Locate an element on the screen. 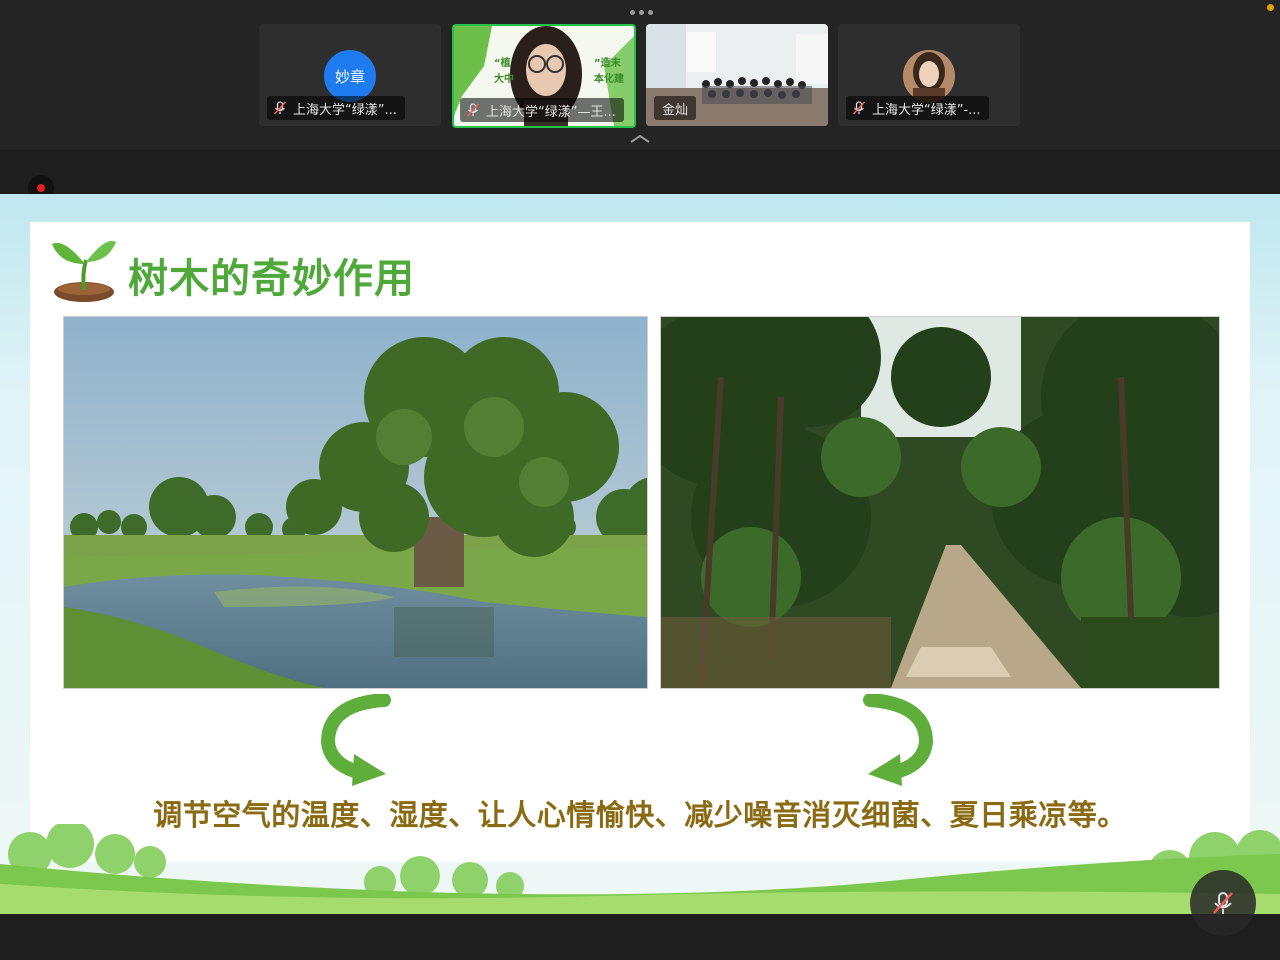 This screenshot has height=960, width=1280. decorative-hills is located at coordinates (640, 869).